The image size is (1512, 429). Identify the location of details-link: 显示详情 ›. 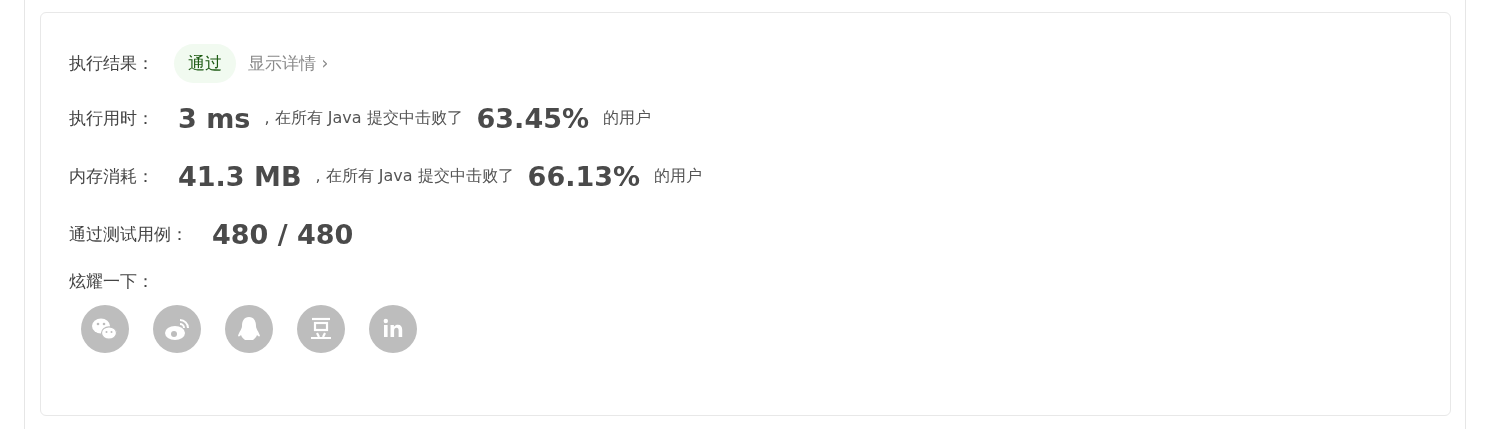
(288, 63).